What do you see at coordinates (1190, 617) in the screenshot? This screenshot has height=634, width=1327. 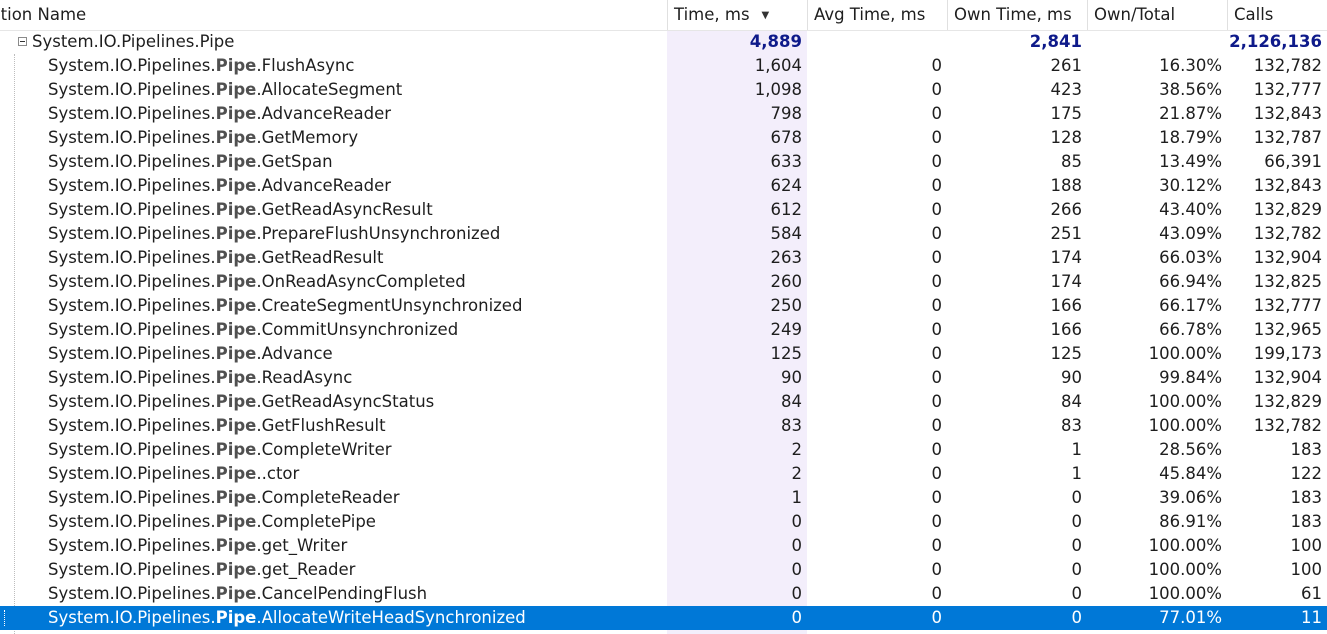 I see `own-total-value: 77.01%` at bounding box center [1190, 617].